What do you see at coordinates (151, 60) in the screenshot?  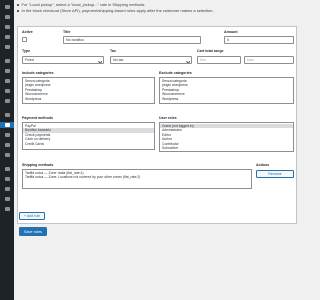 I see `tax-select: No tax` at bounding box center [151, 60].